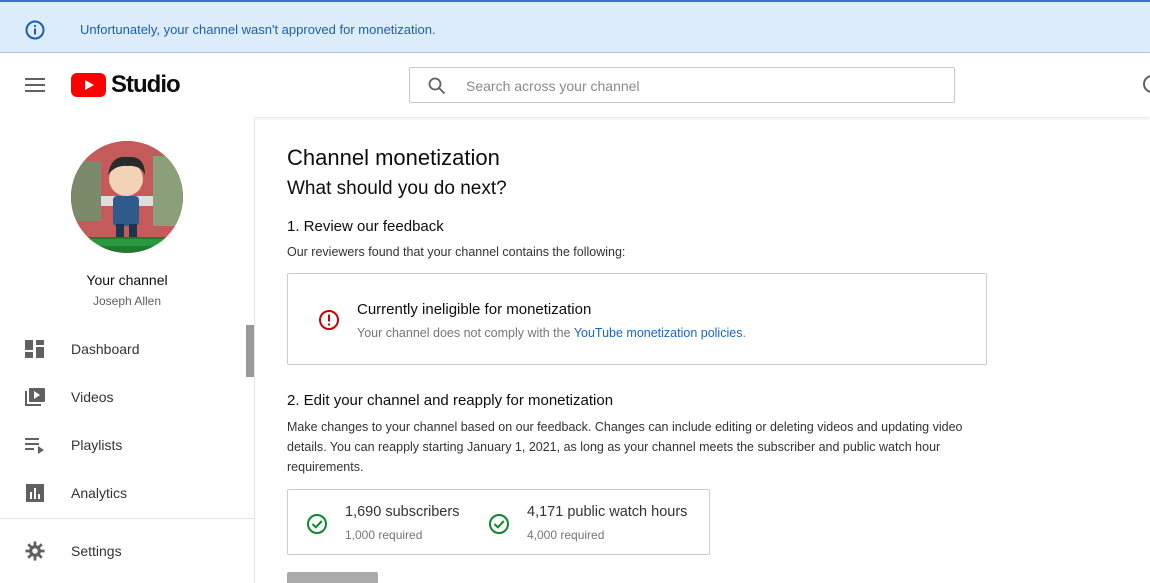  I want to click on gear-icon, so click(35, 551).